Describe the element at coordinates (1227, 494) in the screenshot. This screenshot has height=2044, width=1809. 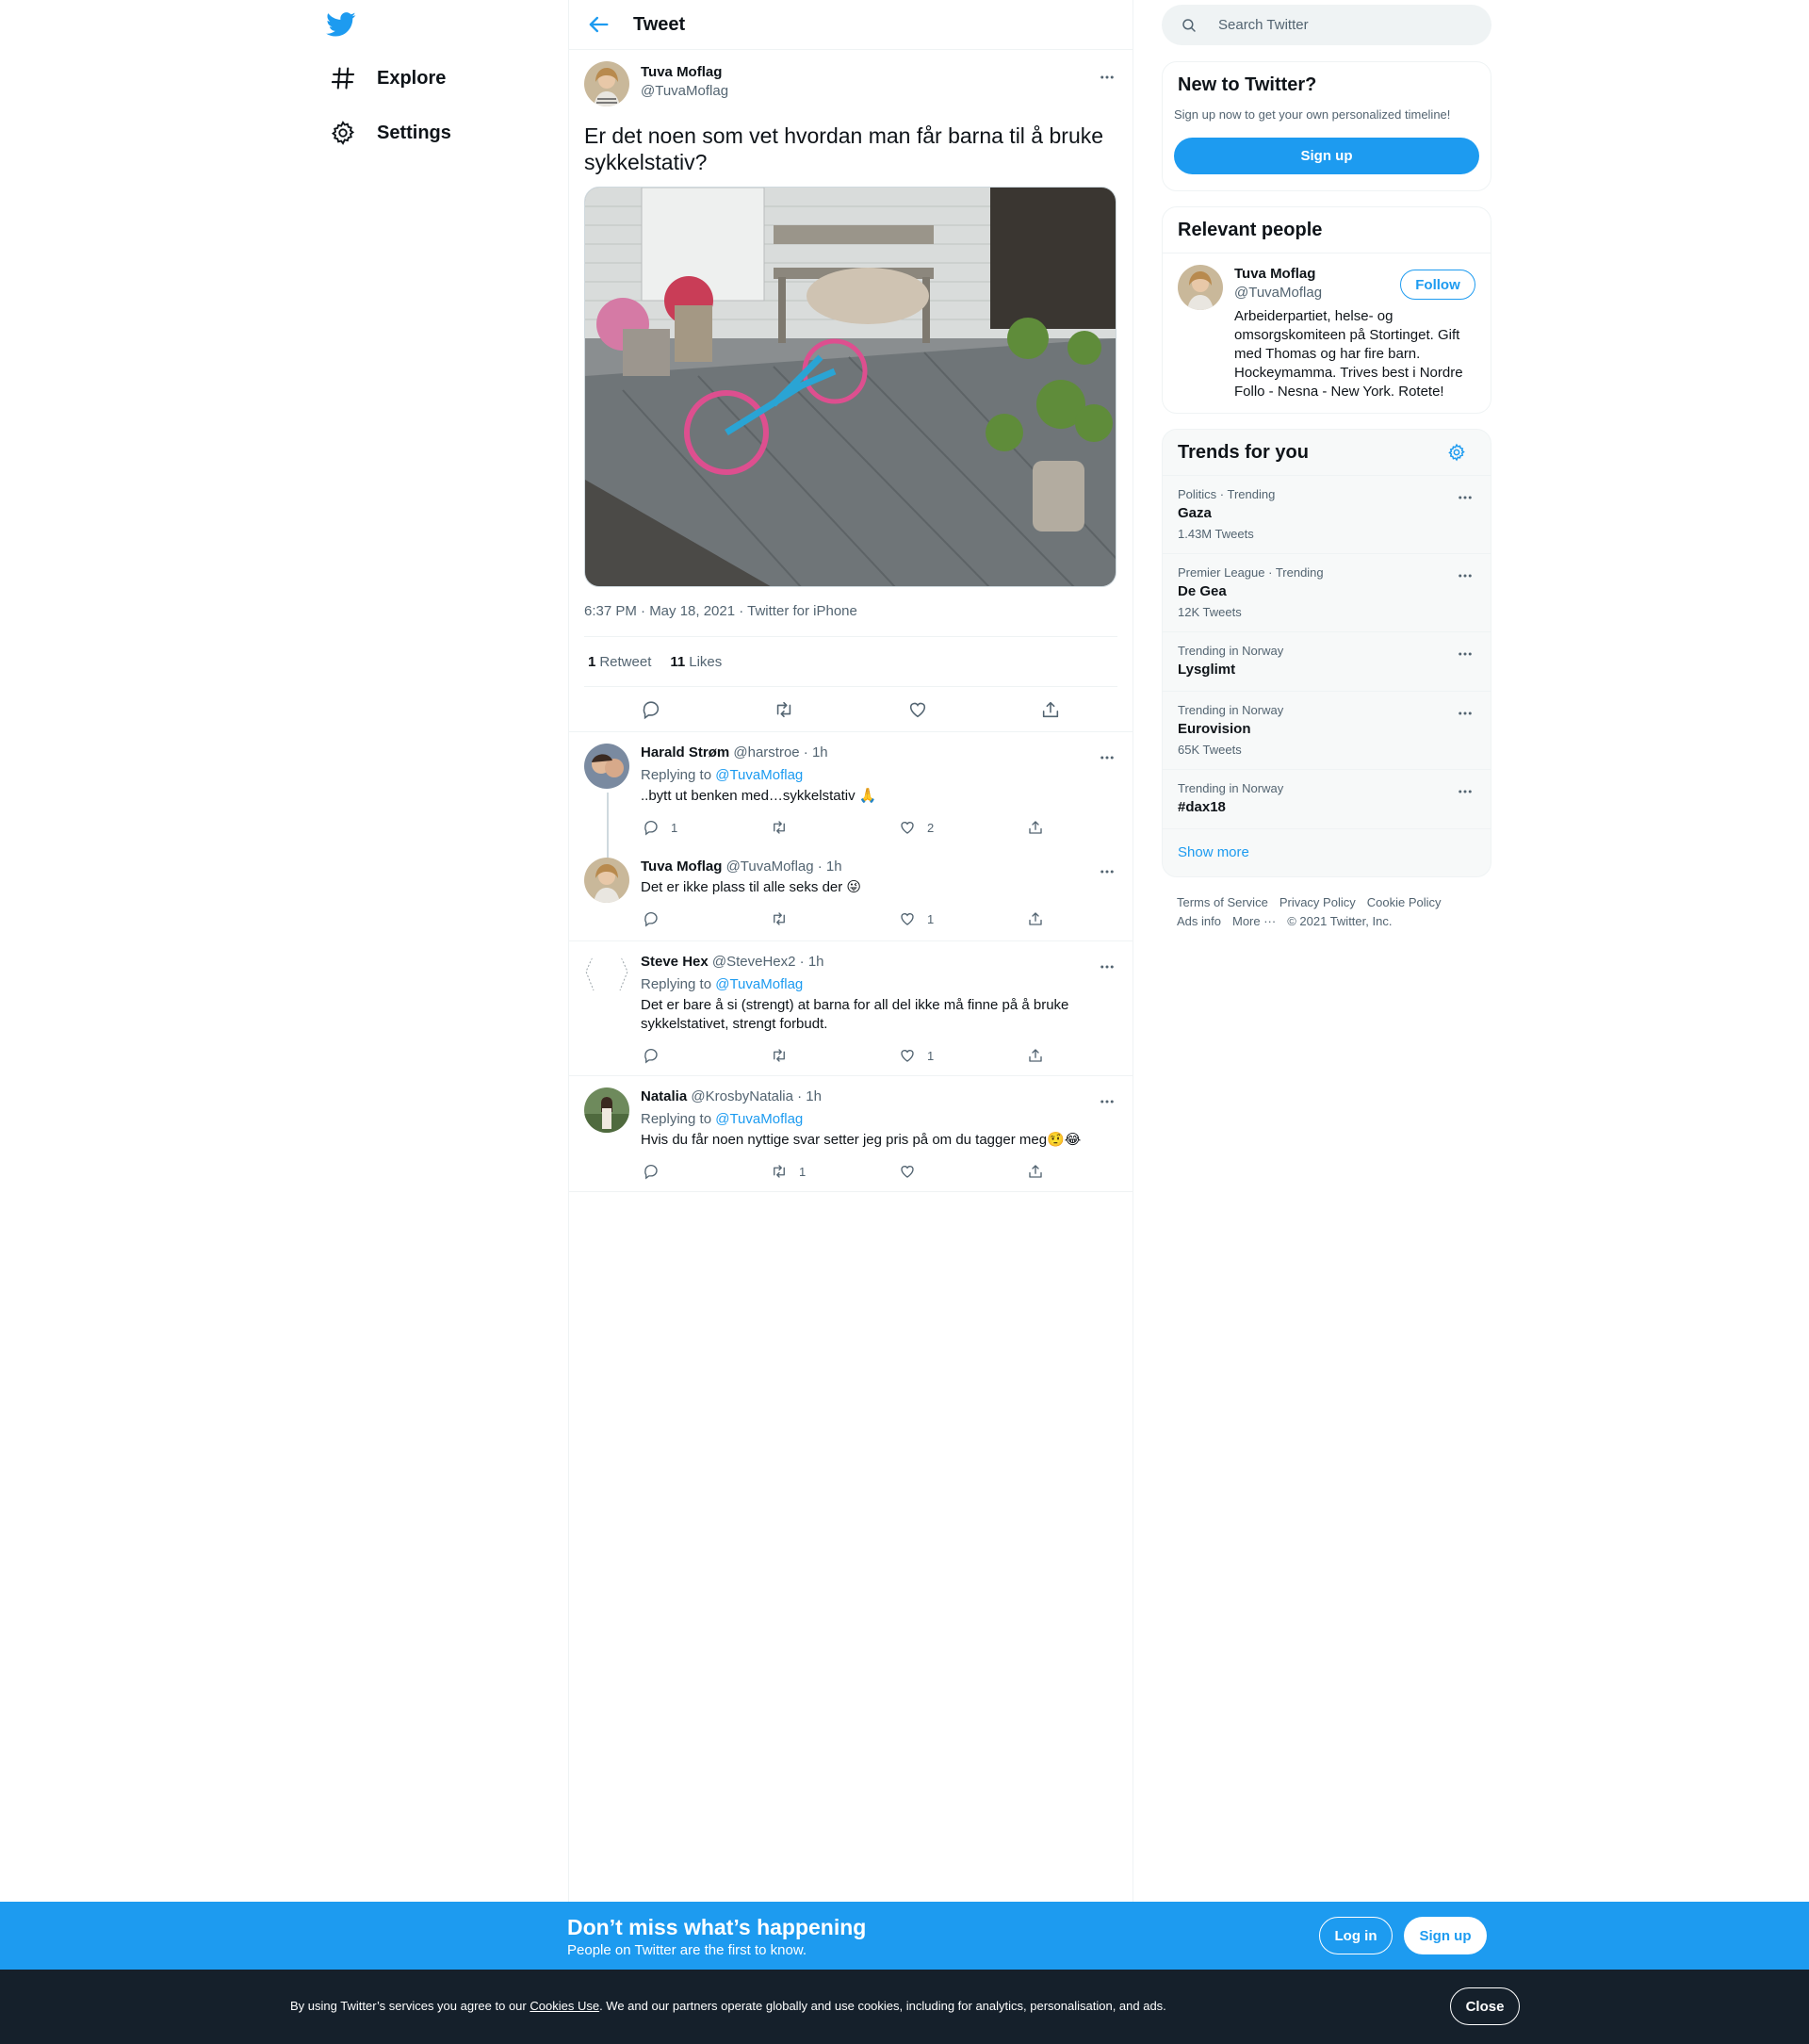
I see `trend-category: Politics · Trending` at that location.